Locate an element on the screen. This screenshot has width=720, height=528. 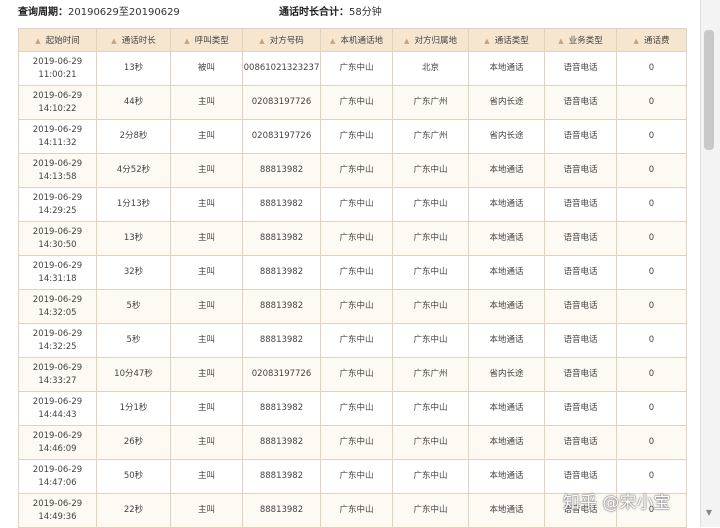
start-time-cell: 2019-06-29 14:46:09 is located at coordinates (57, 442).